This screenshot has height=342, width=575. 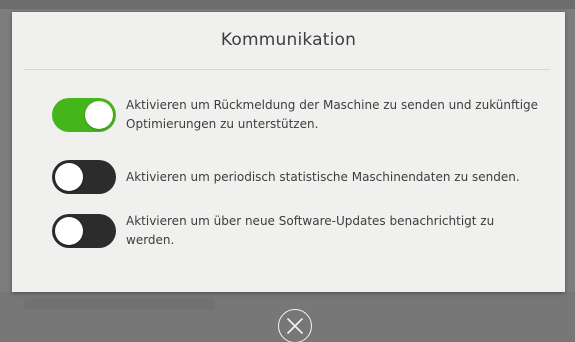 I want to click on toggle-feedback, so click(x=84, y=115).